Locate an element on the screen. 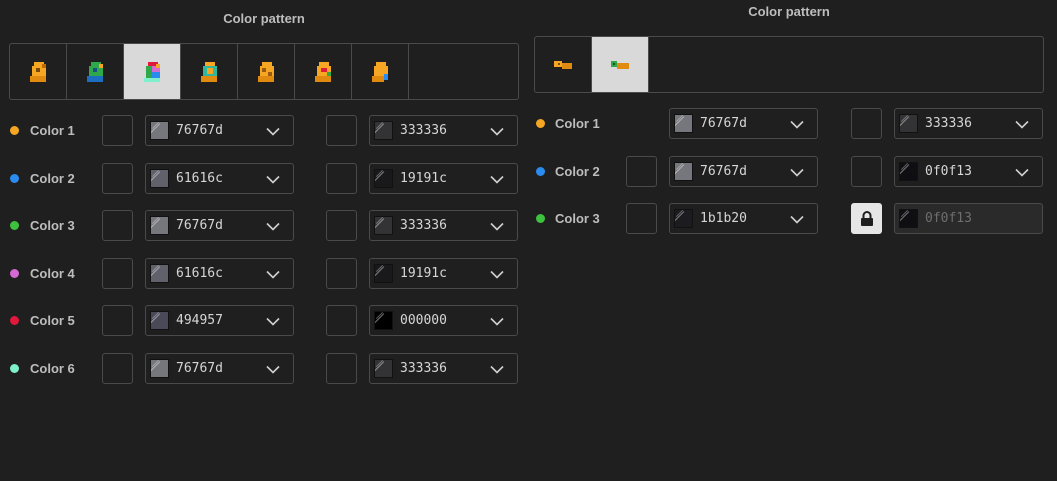 This screenshot has height=481, width=1057. right-pattern-selector is located at coordinates (789, 64).